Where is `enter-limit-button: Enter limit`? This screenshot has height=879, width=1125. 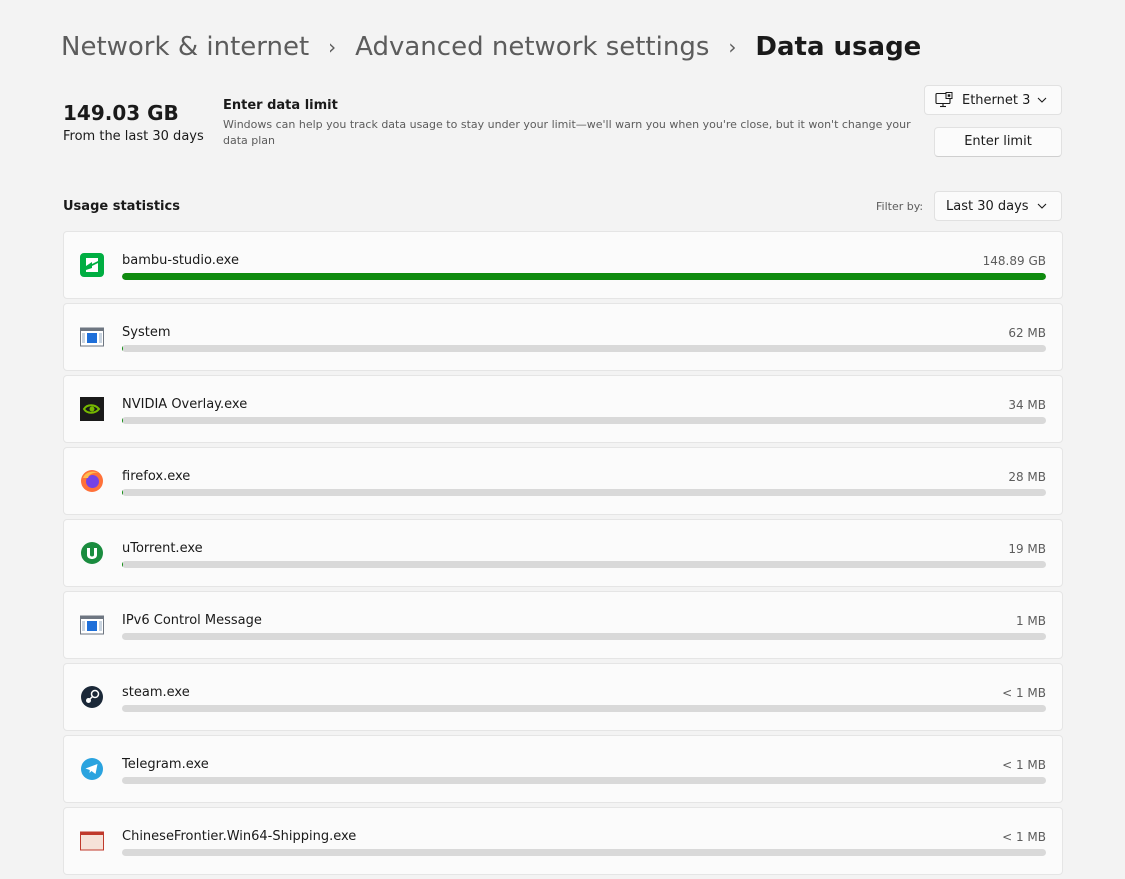 enter-limit-button: Enter limit is located at coordinates (998, 142).